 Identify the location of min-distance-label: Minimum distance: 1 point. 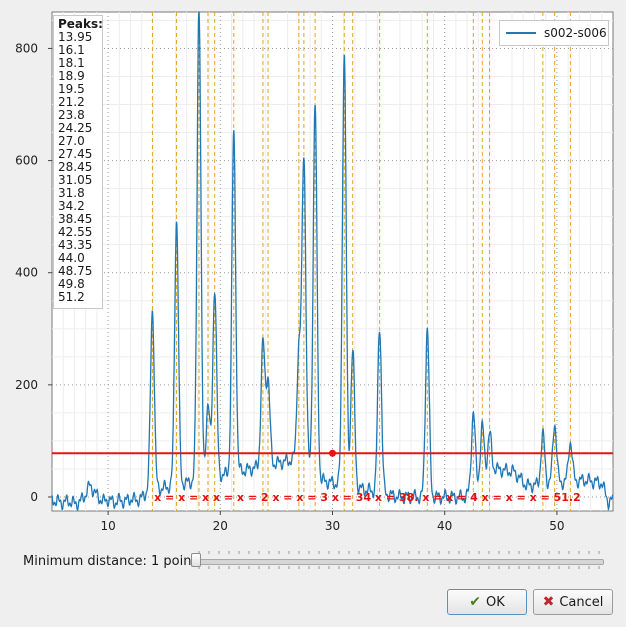
(110, 561).